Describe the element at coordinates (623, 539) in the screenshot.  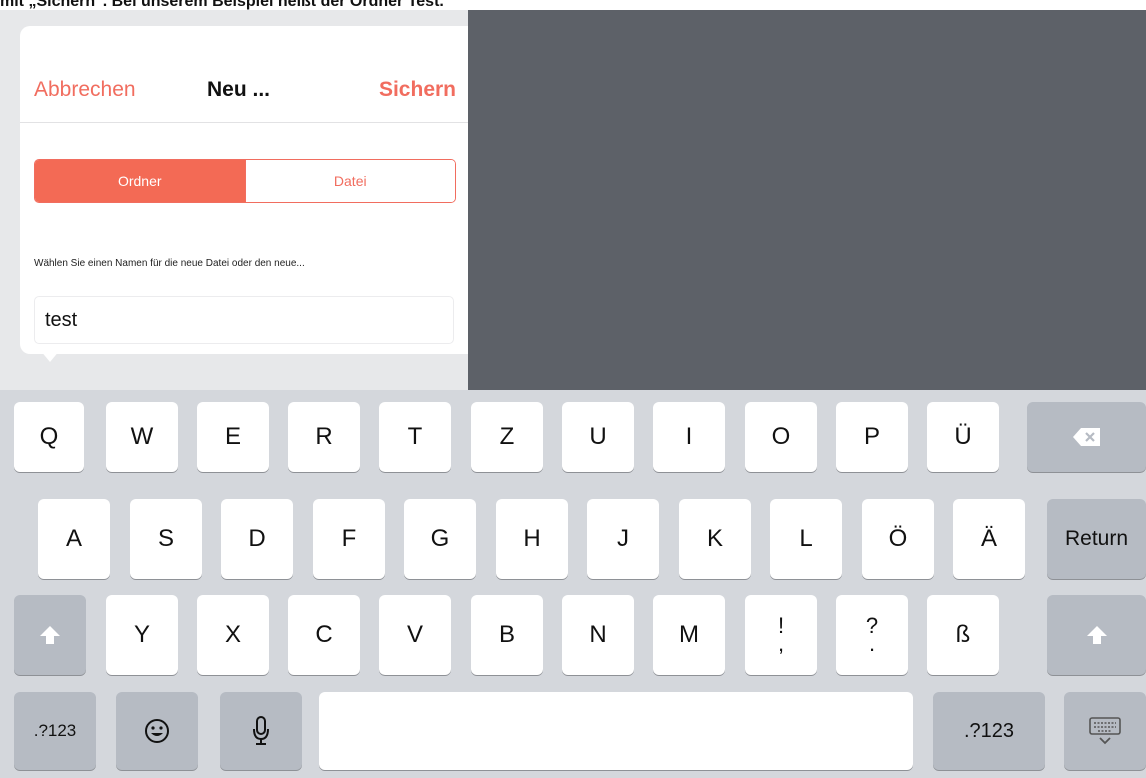
I see `key-j: J` at that location.